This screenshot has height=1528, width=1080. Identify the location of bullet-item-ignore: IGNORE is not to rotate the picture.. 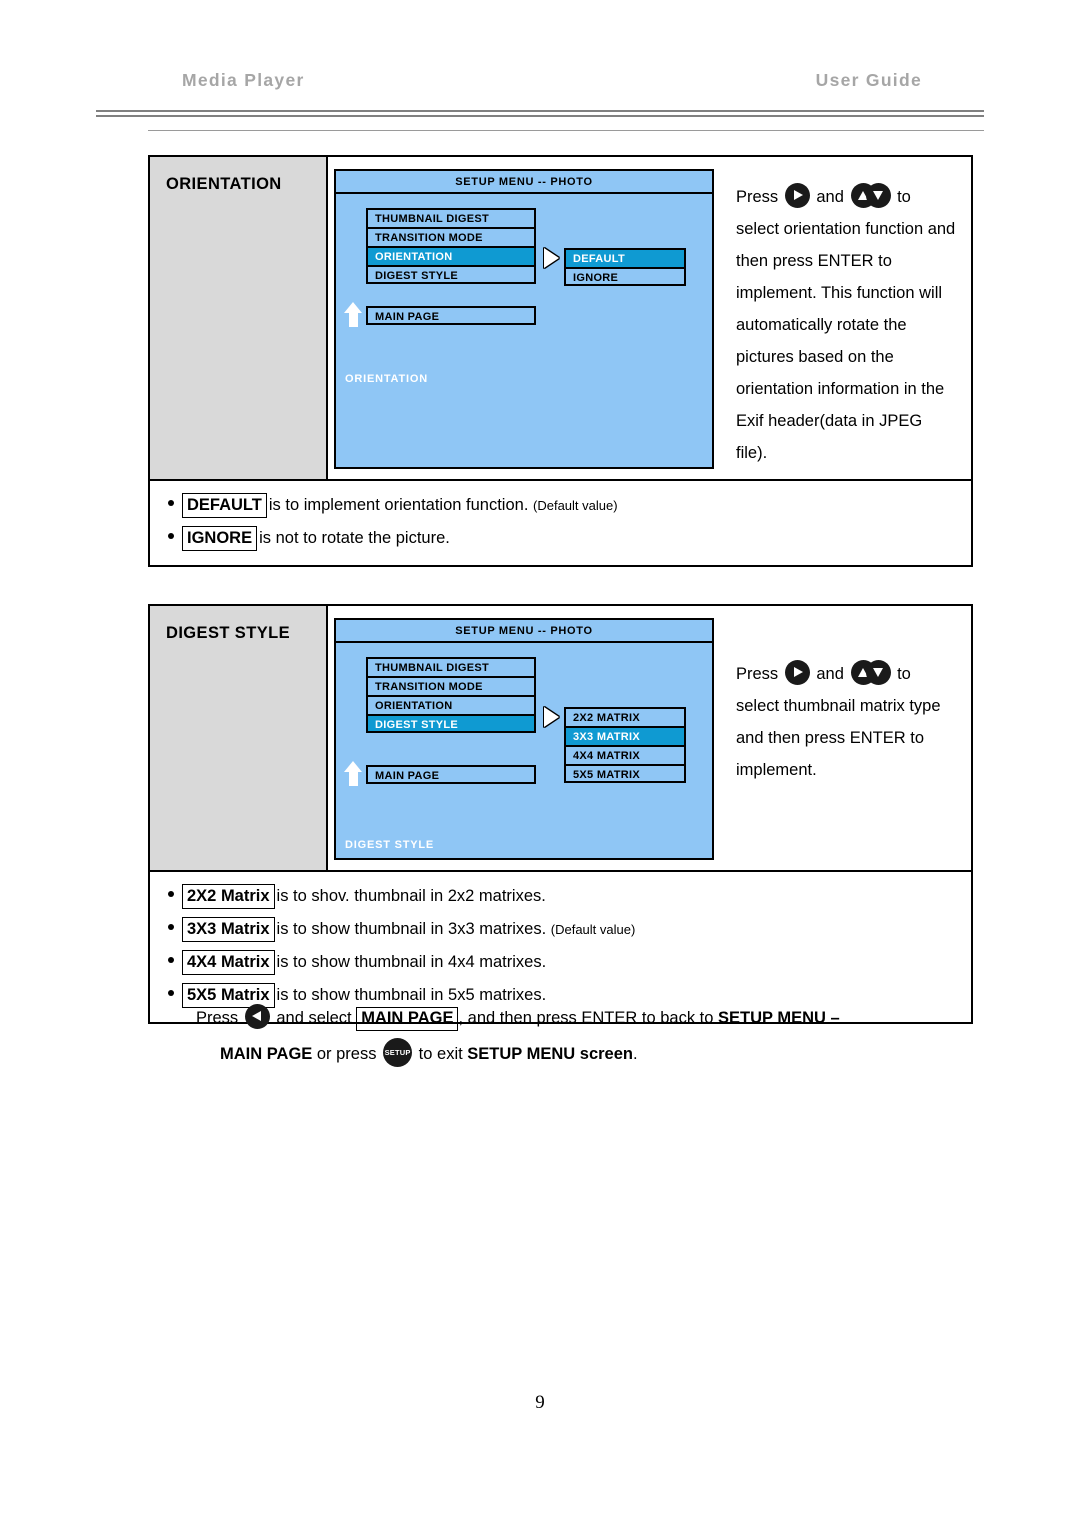
(569, 538).